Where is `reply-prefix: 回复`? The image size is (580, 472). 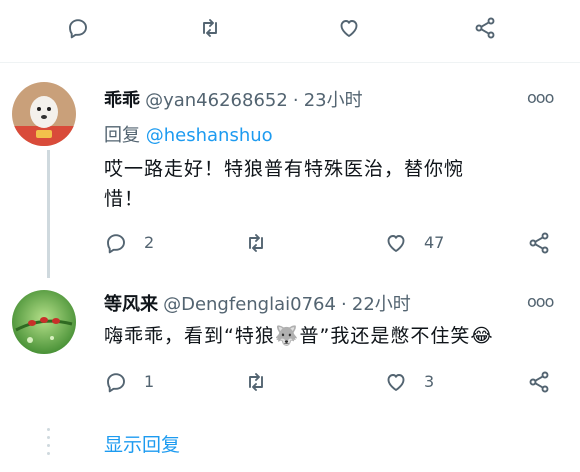
reply-prefix: 回复 is located at coordinates (122, 135).